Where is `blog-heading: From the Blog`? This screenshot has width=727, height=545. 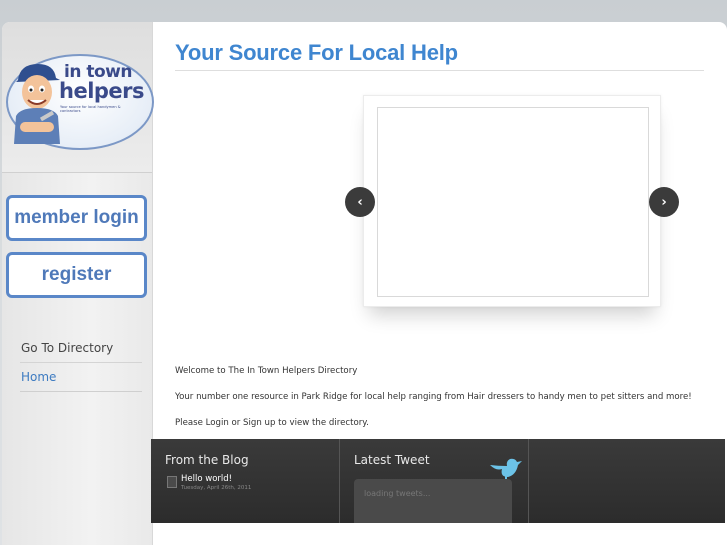 blog-heading: From the Blog is located at coordinates (207, 460).